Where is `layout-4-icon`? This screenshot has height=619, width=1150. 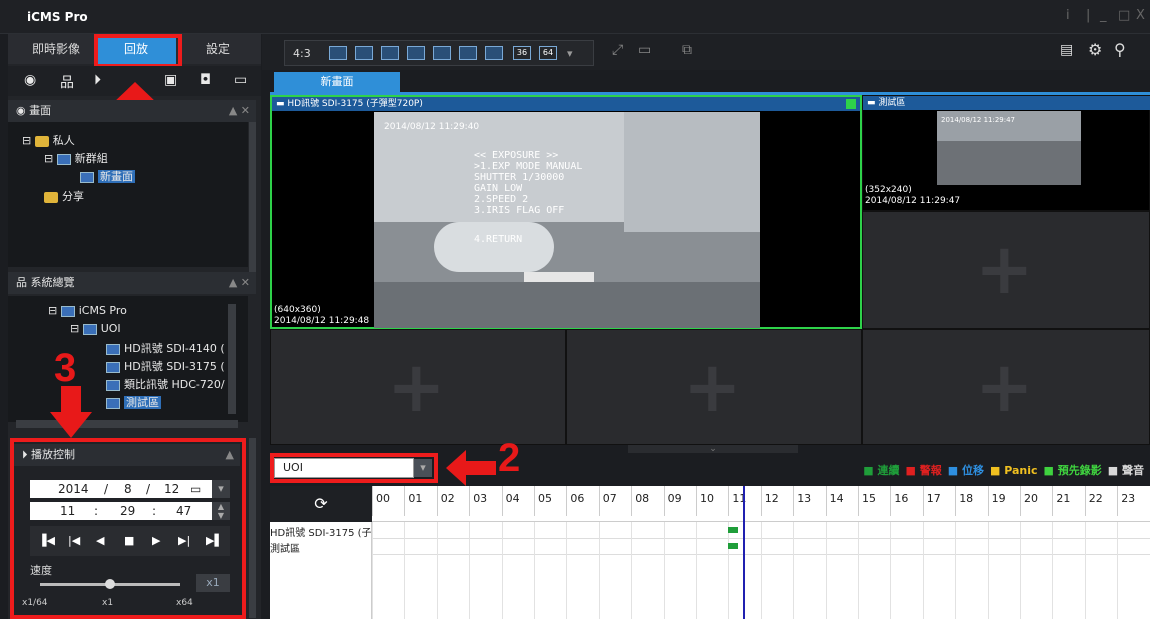 layout-4-icon is located at coordinates (364, 53).